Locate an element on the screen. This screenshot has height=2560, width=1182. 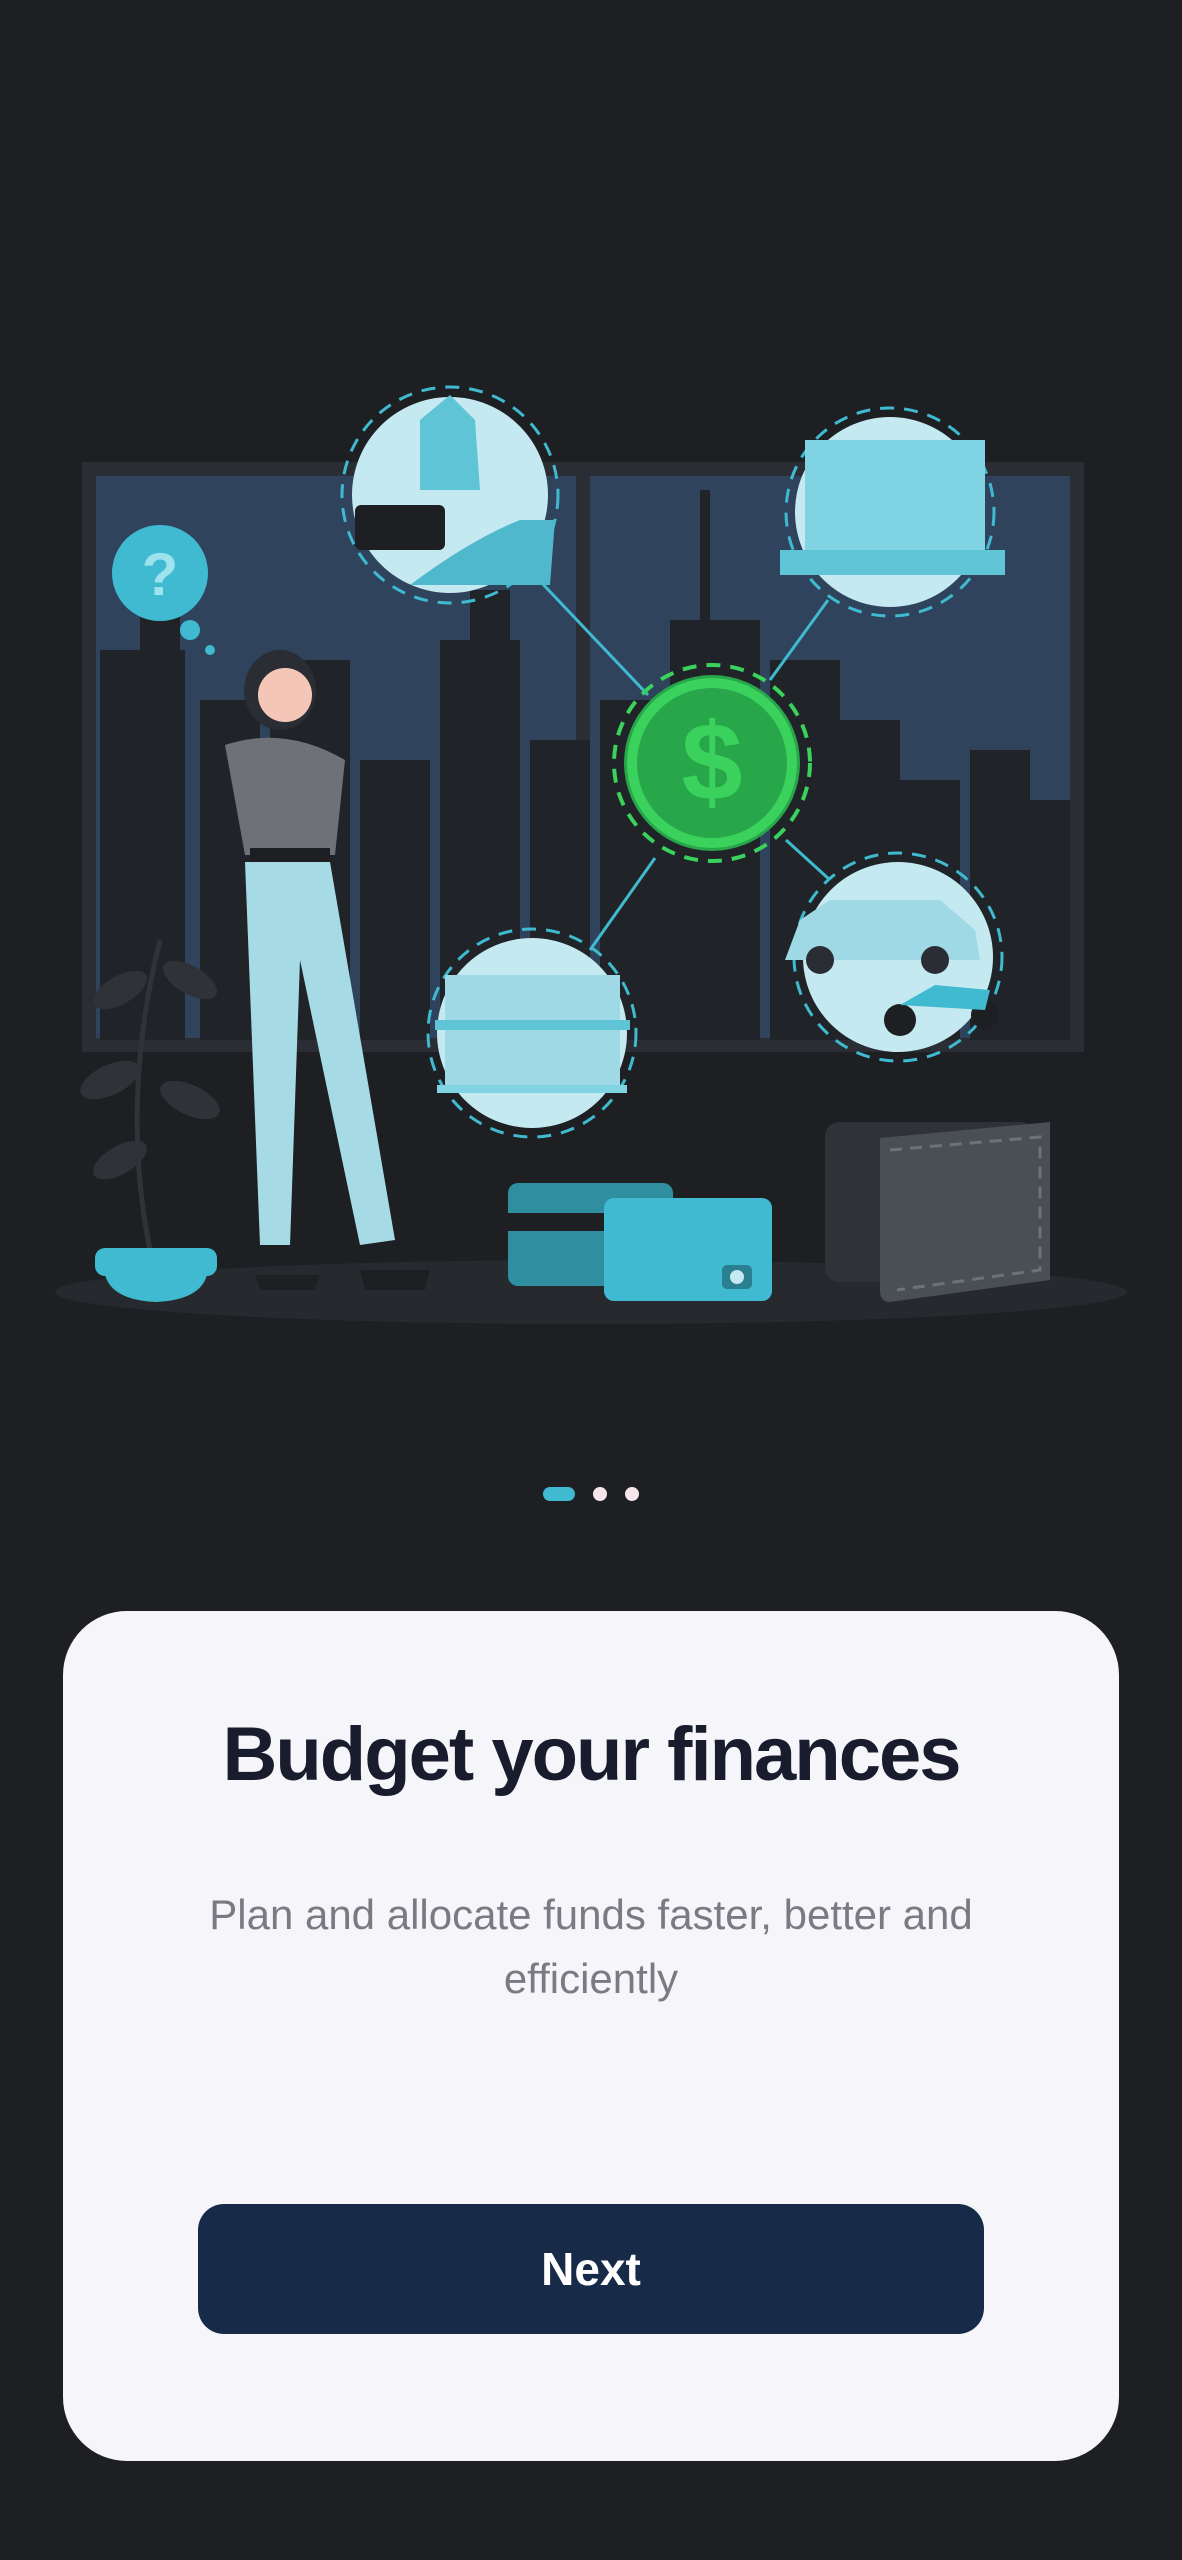
page-dot-active is located at coordinates (559, 1494).